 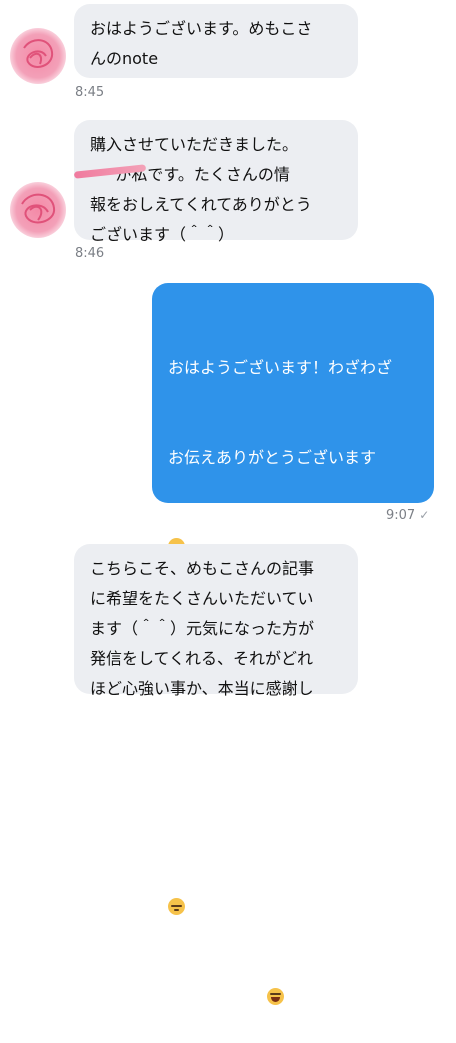 What do you see at coordinates (272, 457) in the screenshot?
I see `message-line: お伝えありがとうございます` at bounding box center [272, 457].